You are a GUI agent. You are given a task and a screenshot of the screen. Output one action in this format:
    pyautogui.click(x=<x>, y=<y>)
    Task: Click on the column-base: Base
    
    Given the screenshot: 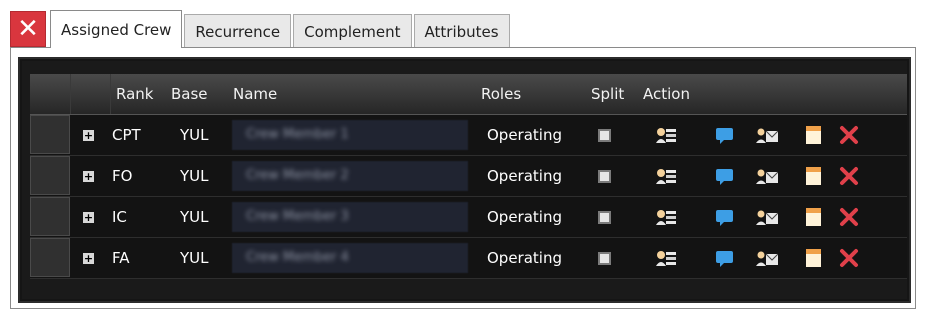 What is the action you would take?
    pyautogui.click(x=189, y=94)
    